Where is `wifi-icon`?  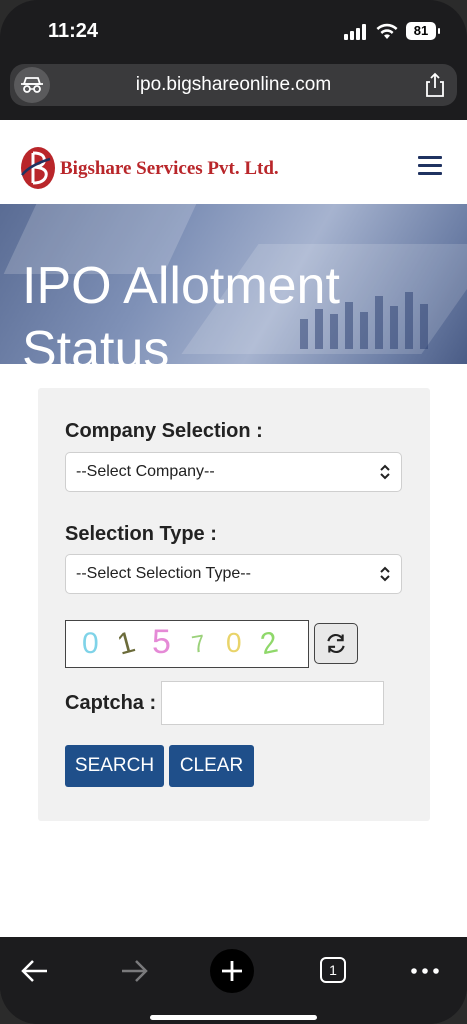 wifi-icon is located at coordinates (387, 31).